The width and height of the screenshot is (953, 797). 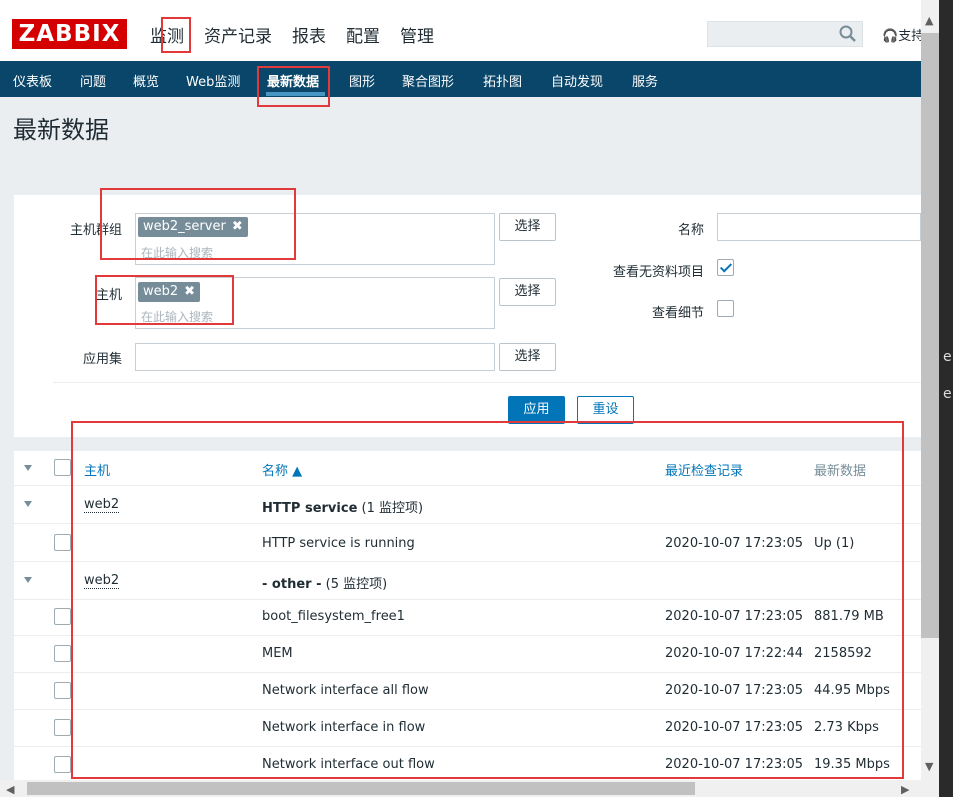 I want to click on application-input, so click(x=315, y=357).